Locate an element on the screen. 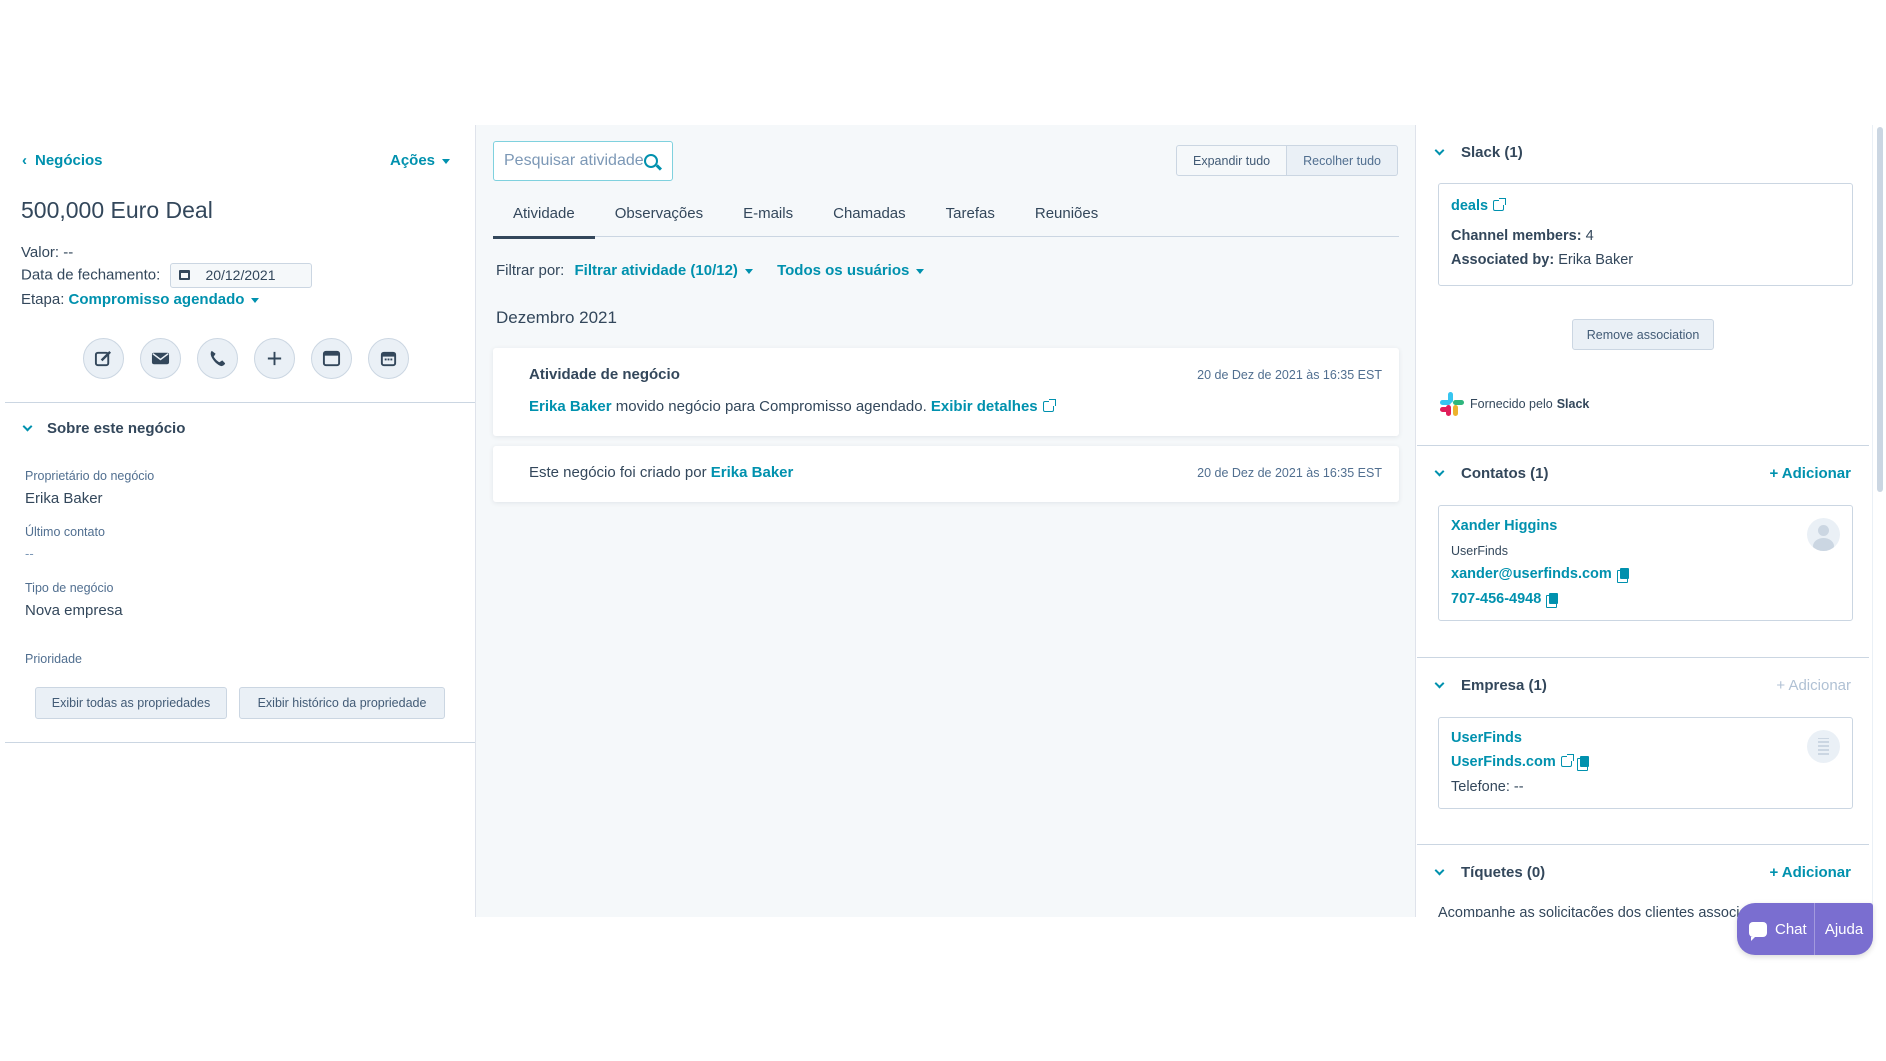 This screenshot has height=1061, width=1886. scrollbar is located at coordinates (1879, 521).